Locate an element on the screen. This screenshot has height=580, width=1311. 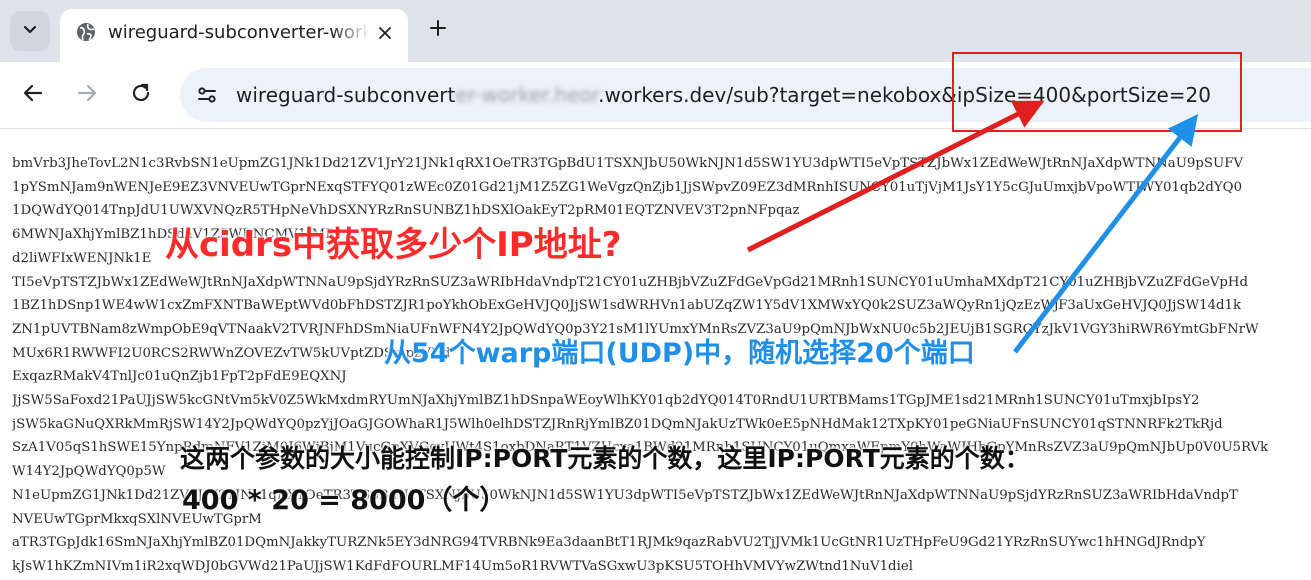
annotation-total: 400 * 20 = 8000（个） is located at coordinates (344, 500).